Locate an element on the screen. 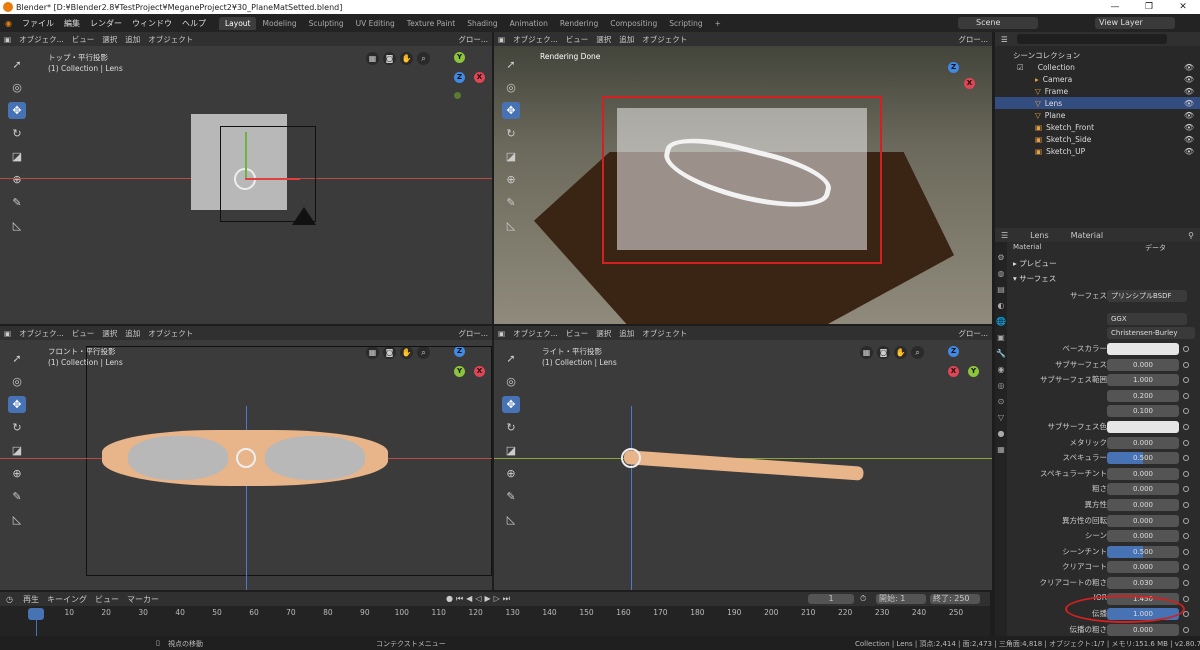  clock-icon: ⏱ is located at coordinates (863, 599).